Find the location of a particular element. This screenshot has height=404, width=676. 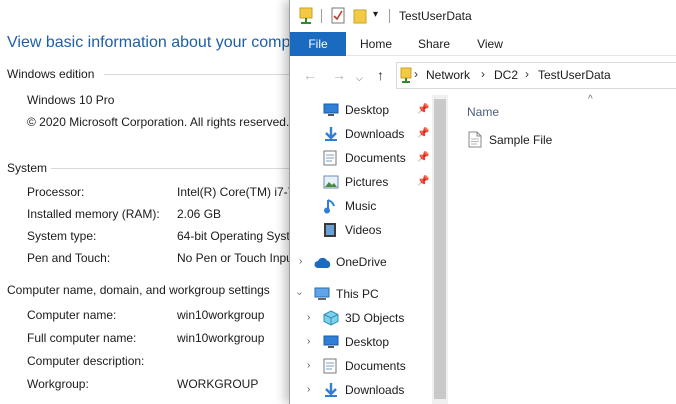

videos-icon is located at coordinates (330, 233).